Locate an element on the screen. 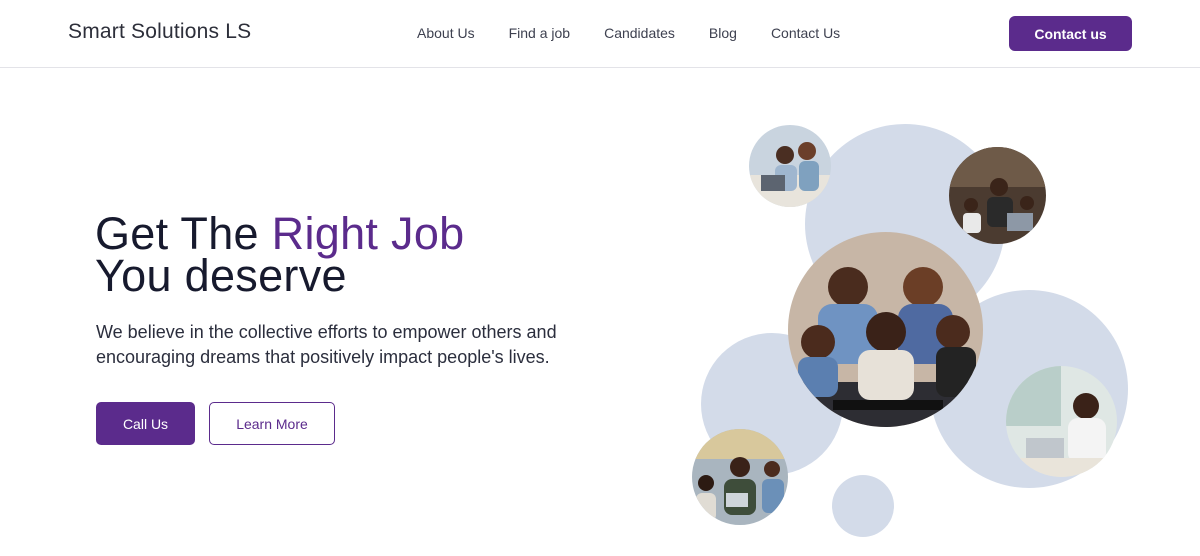 The width and height of the screenshot is (1200, 556). brand-logo: Smart Solutions LS is located at coordinates (159, 32).